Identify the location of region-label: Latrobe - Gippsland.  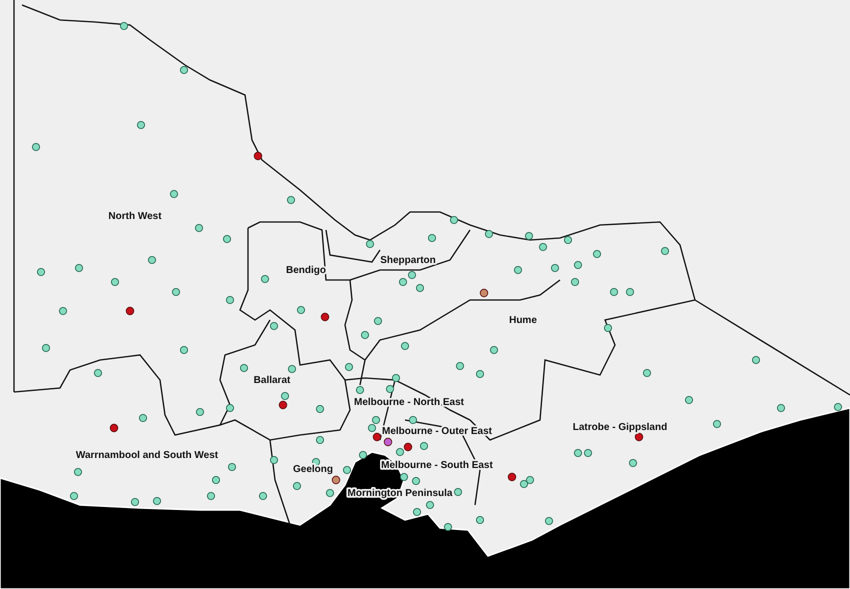
(620, 427).